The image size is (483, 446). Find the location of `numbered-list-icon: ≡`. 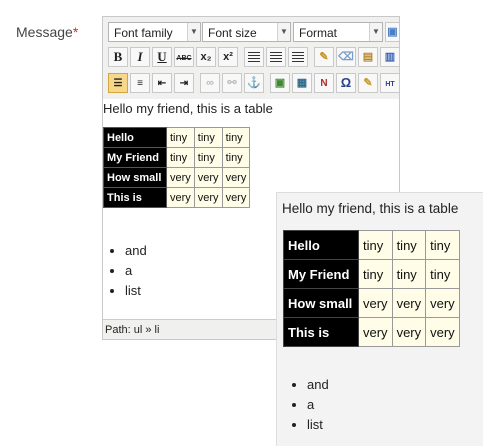

numbered-list-icon: ≡ is located at coordinates (140, 83).